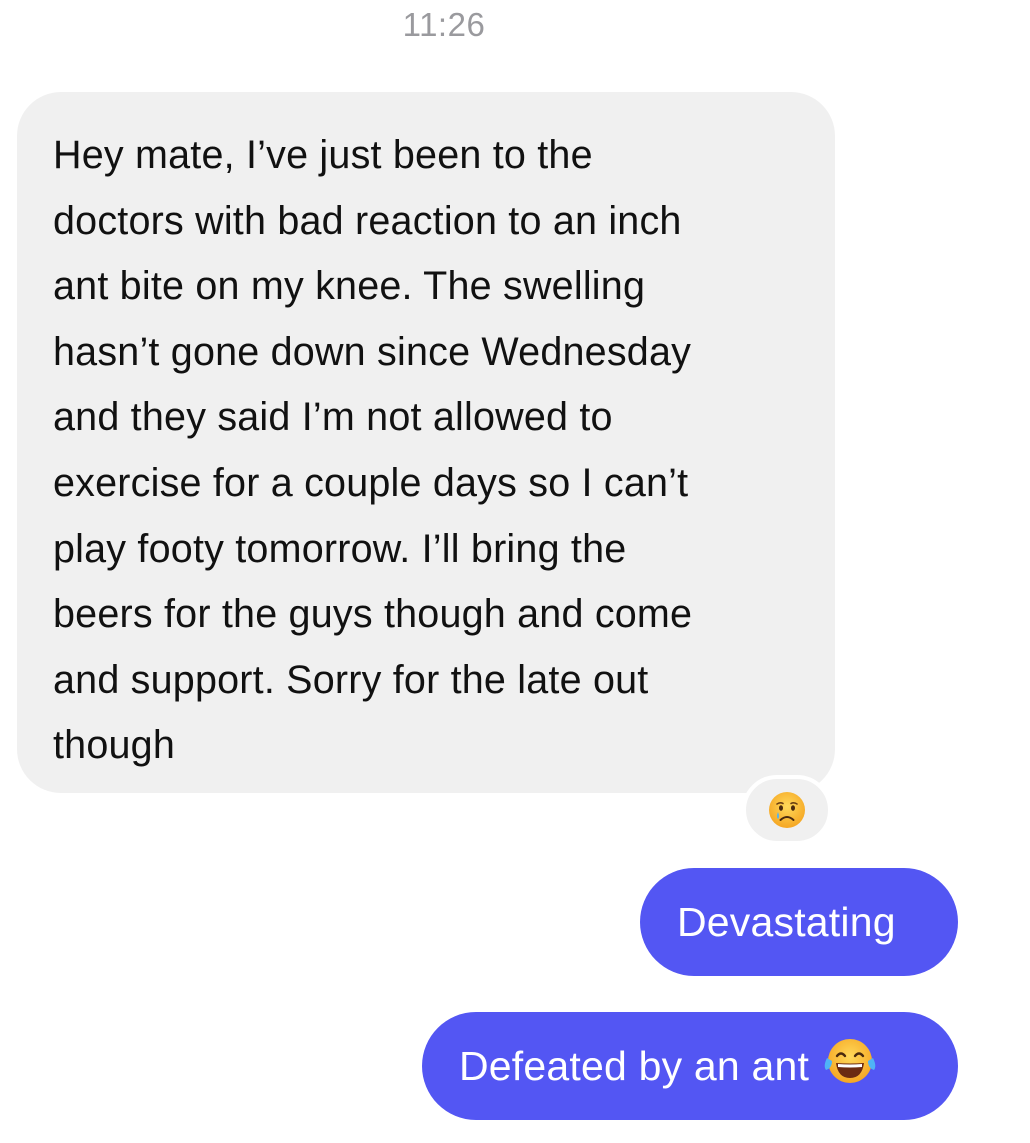  What do you see at coordinates (372, 351) in the screenshot?
I see `message-text-line: hasn’t gone down since Wednesday` at bounding box center [372, 351].